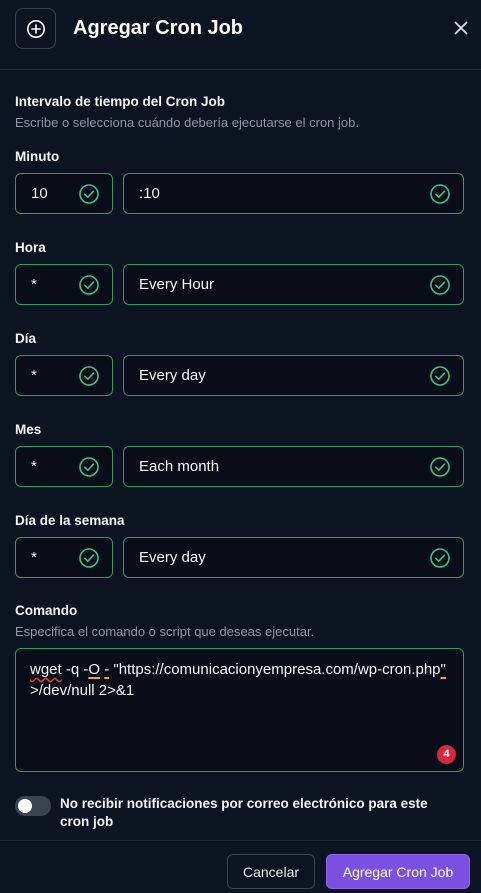 The height and width of the screenshot is (893, 481). I want to click on plus-circle-icon, so click(35, 28).